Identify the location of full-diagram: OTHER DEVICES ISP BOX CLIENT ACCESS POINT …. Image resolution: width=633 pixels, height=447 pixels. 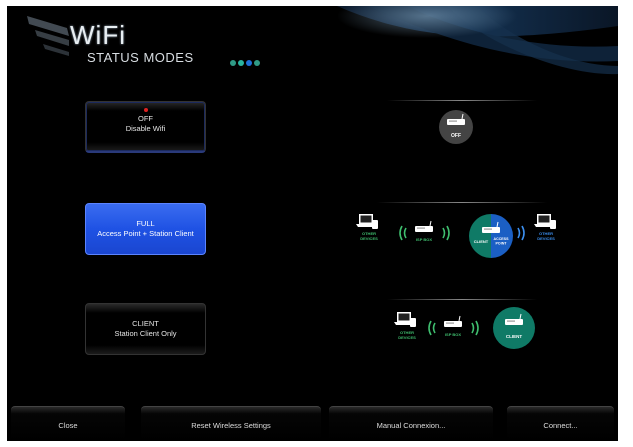
(456, 236).